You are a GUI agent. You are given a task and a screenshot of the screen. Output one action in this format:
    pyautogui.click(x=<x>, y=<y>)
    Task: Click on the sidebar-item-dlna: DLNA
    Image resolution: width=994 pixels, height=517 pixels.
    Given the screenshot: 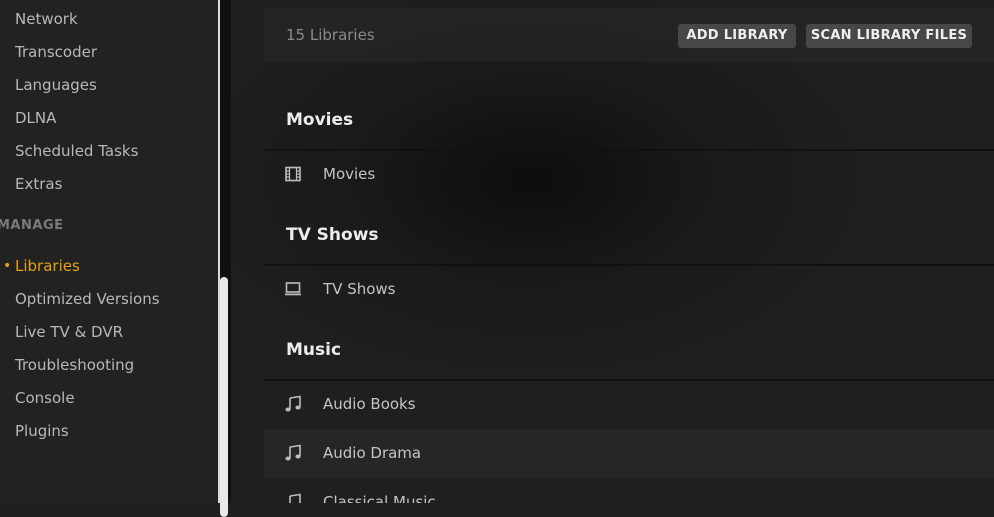 What is the action you would take?
    pyautogui.click(x=35, y=118)
    